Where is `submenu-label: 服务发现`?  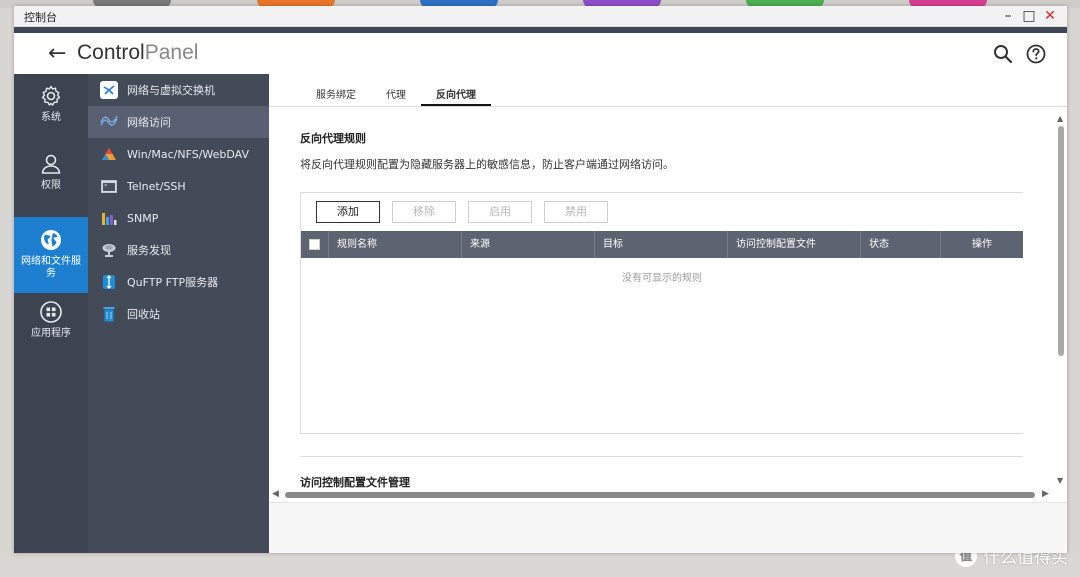 submenu-label: 服务发现 is located at coordinates (149, 250).